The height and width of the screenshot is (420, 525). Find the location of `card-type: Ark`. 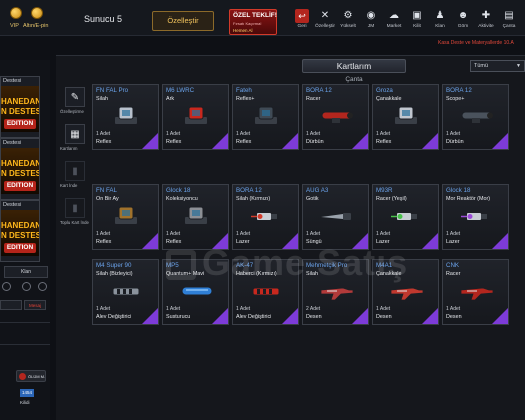

card-type: Ark is located at coordinates (170, 99).